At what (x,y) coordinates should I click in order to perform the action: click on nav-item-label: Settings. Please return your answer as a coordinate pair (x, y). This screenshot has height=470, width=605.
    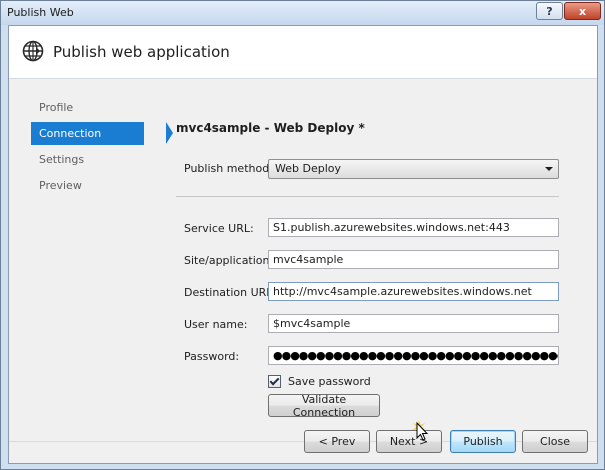
    Looking at the image, I should click on (62, 159).